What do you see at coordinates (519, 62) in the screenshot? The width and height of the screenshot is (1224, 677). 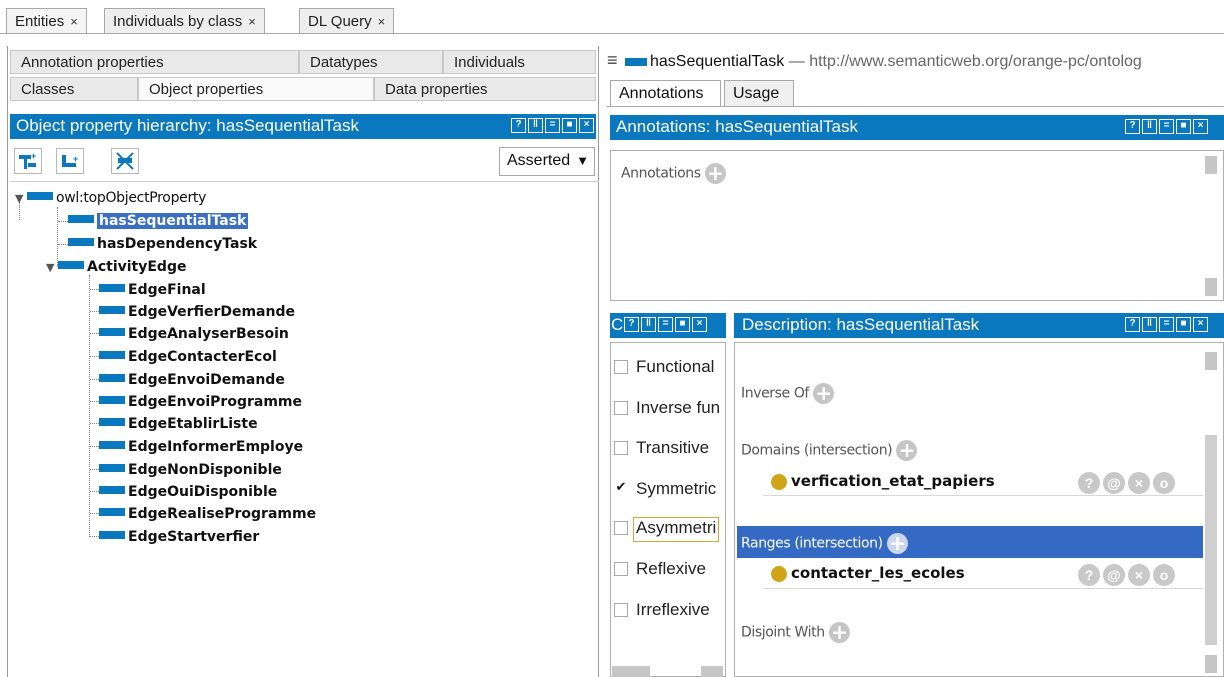 I see `tab-individuals: Individuals` at bounding box center [519, 62].